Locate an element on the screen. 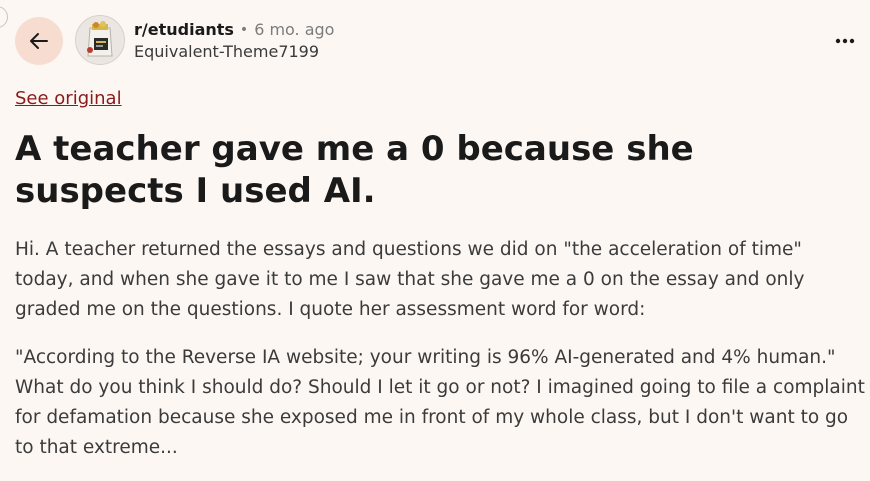 The width and height of the screenshot is (870, 481). subreddit-link: r/etudiants is located at coordinates (184, 30).